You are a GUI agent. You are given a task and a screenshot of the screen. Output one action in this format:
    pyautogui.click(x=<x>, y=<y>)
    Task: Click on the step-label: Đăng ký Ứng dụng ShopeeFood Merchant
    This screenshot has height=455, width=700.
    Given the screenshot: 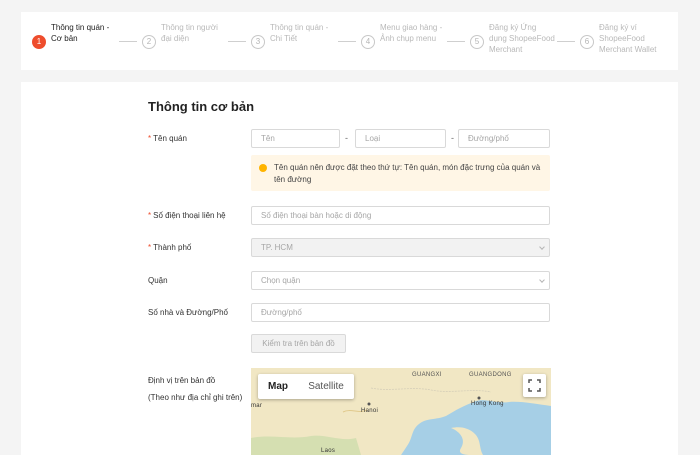 What is the action you would take?
    pyautogui.click(x=522, y=38)
    